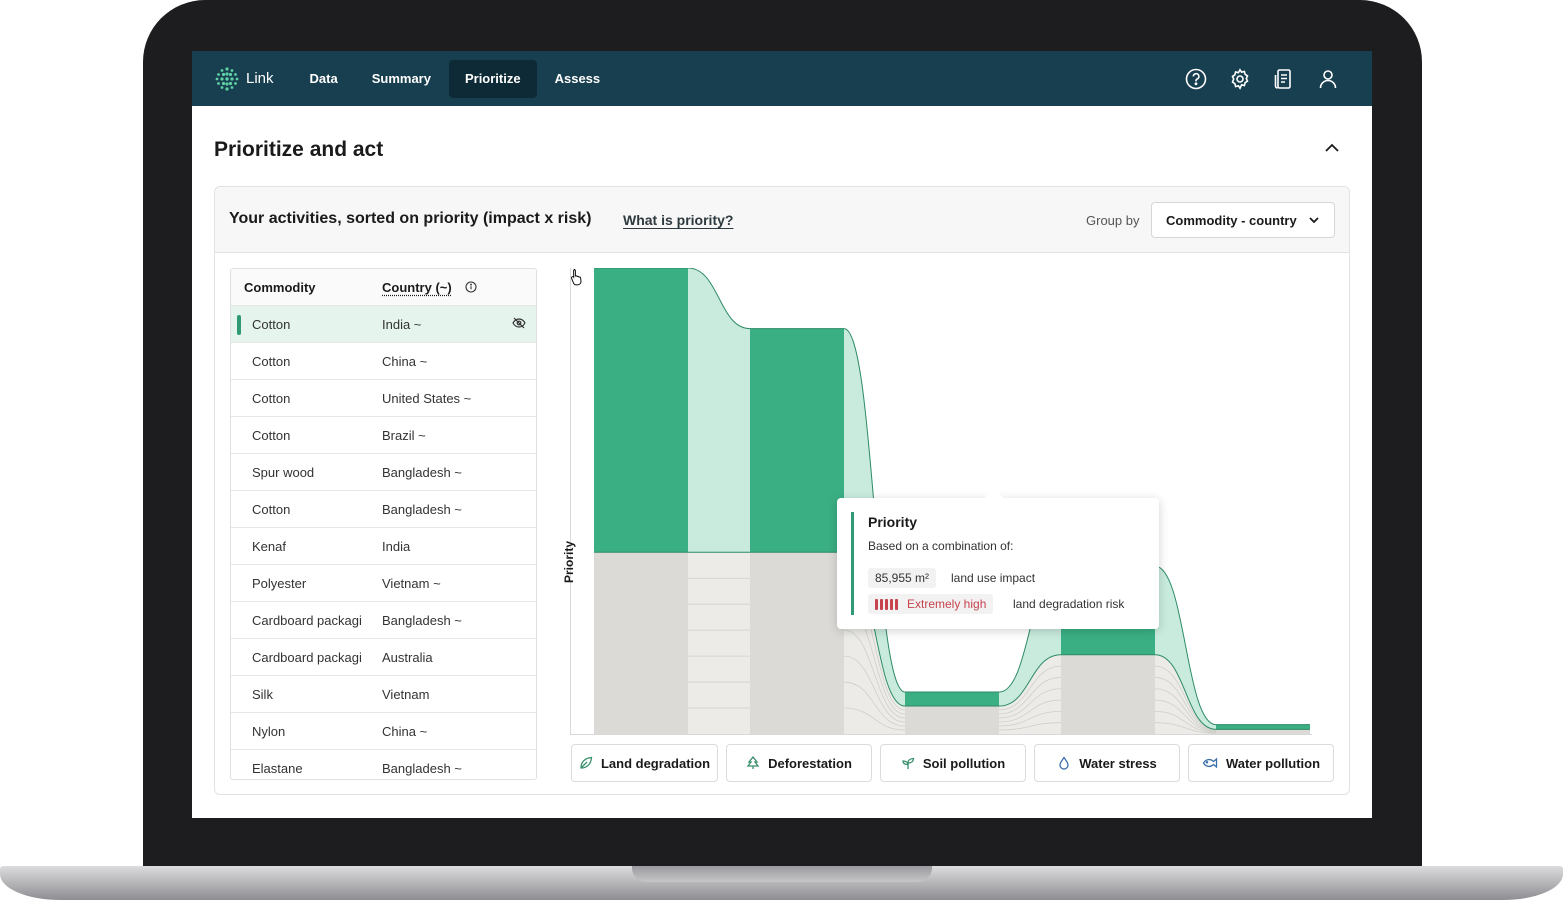 This screenshot has height=900, width=1563. I want to click on table-row: Elastane Bangladesh ~, so click(383, 764).